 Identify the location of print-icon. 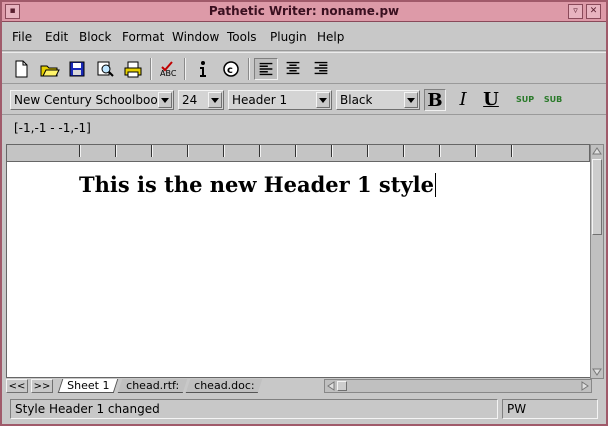
(133, 69).